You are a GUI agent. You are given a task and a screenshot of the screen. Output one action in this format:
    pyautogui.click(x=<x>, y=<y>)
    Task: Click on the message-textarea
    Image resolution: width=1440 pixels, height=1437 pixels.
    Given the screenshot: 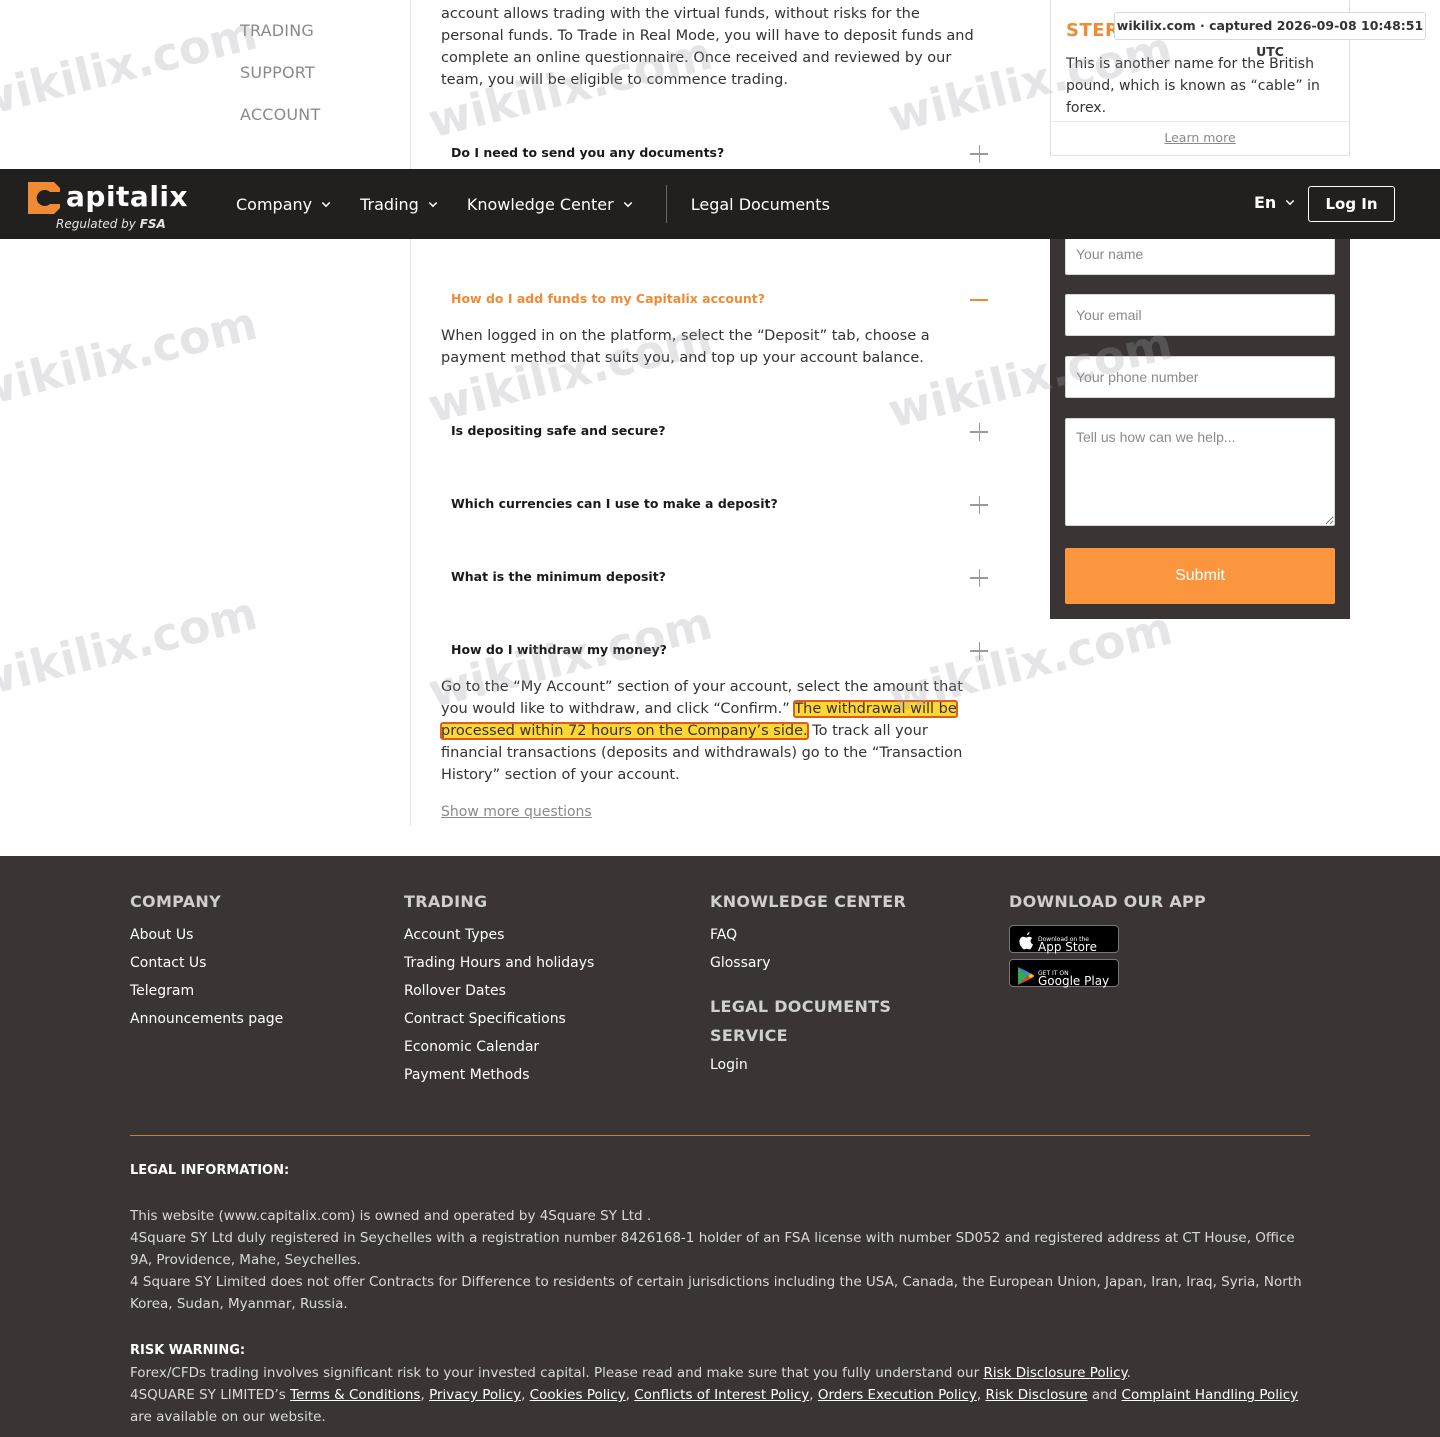 What is the action you would take?
    pyautogui.click(x=1200, y=472)
    